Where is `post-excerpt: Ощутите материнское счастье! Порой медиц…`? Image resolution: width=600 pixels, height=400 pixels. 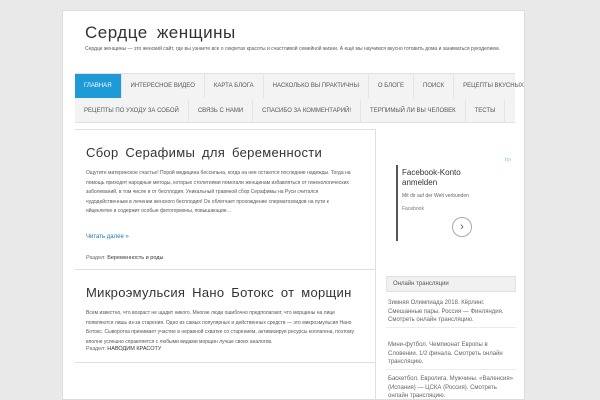 post-excerpt: Ощутите материнское счастье! Порой медиц… is located at coordinates (218, 192).